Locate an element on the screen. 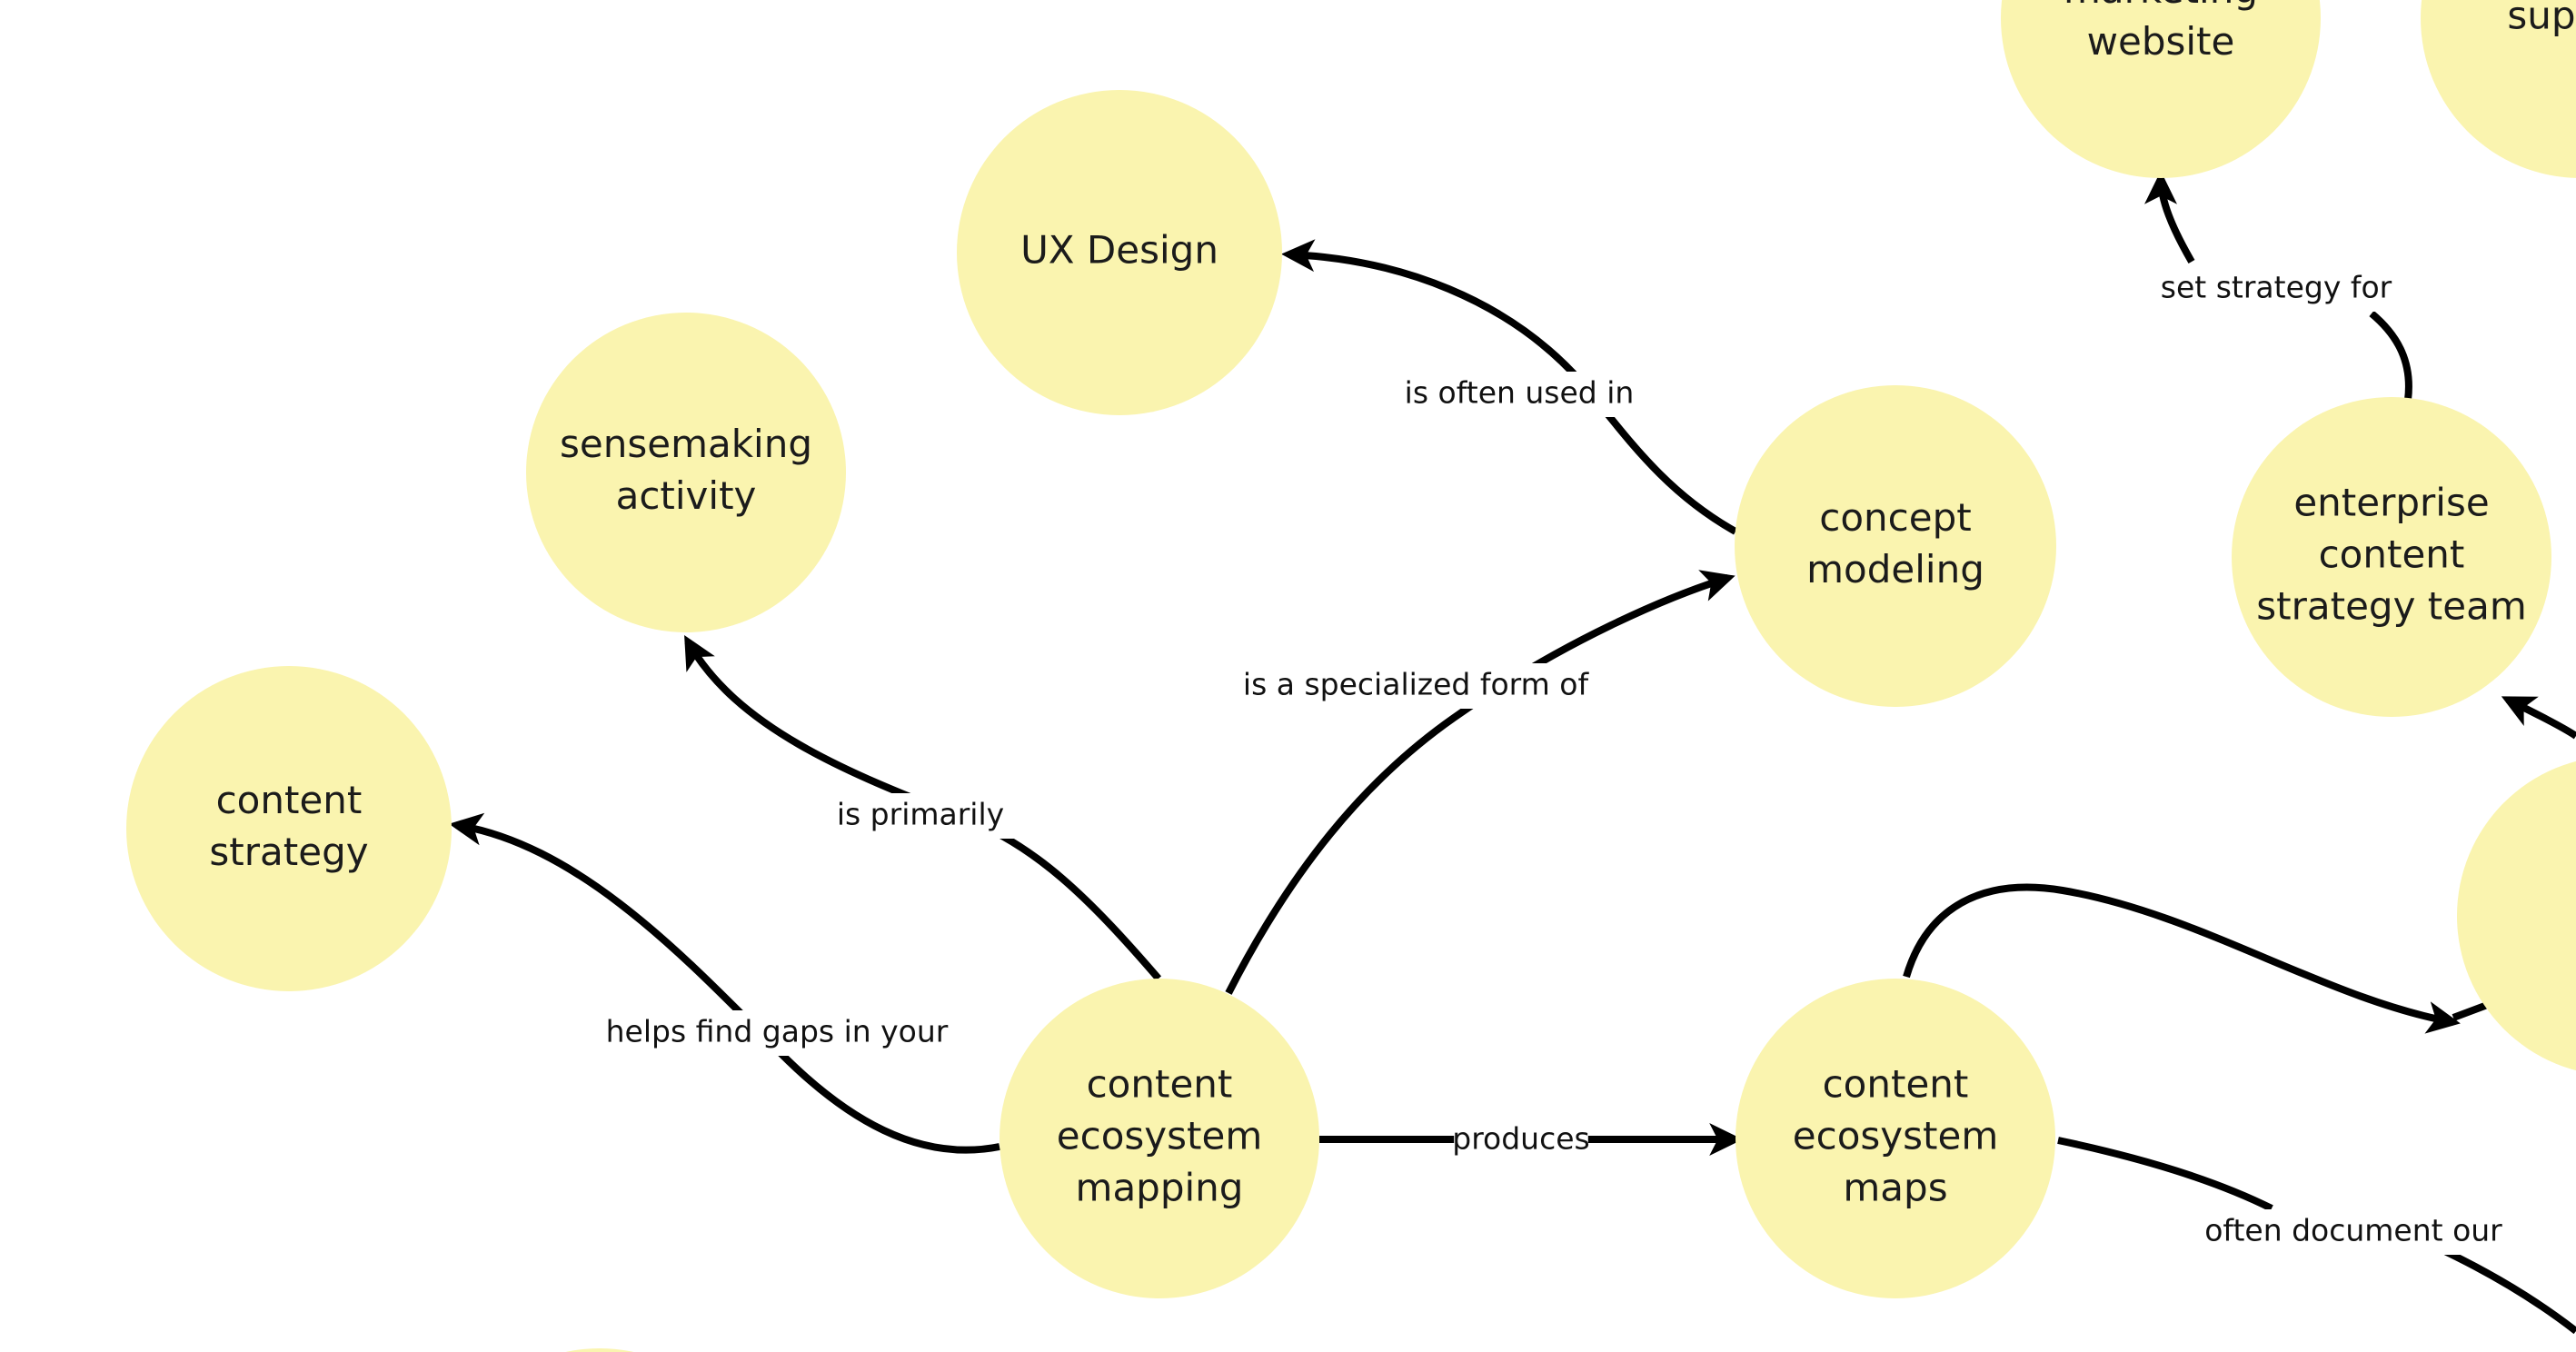 This screenshot has width=2576, height=1352. edge-label: is often used in is located at coordinates (1520, 393).